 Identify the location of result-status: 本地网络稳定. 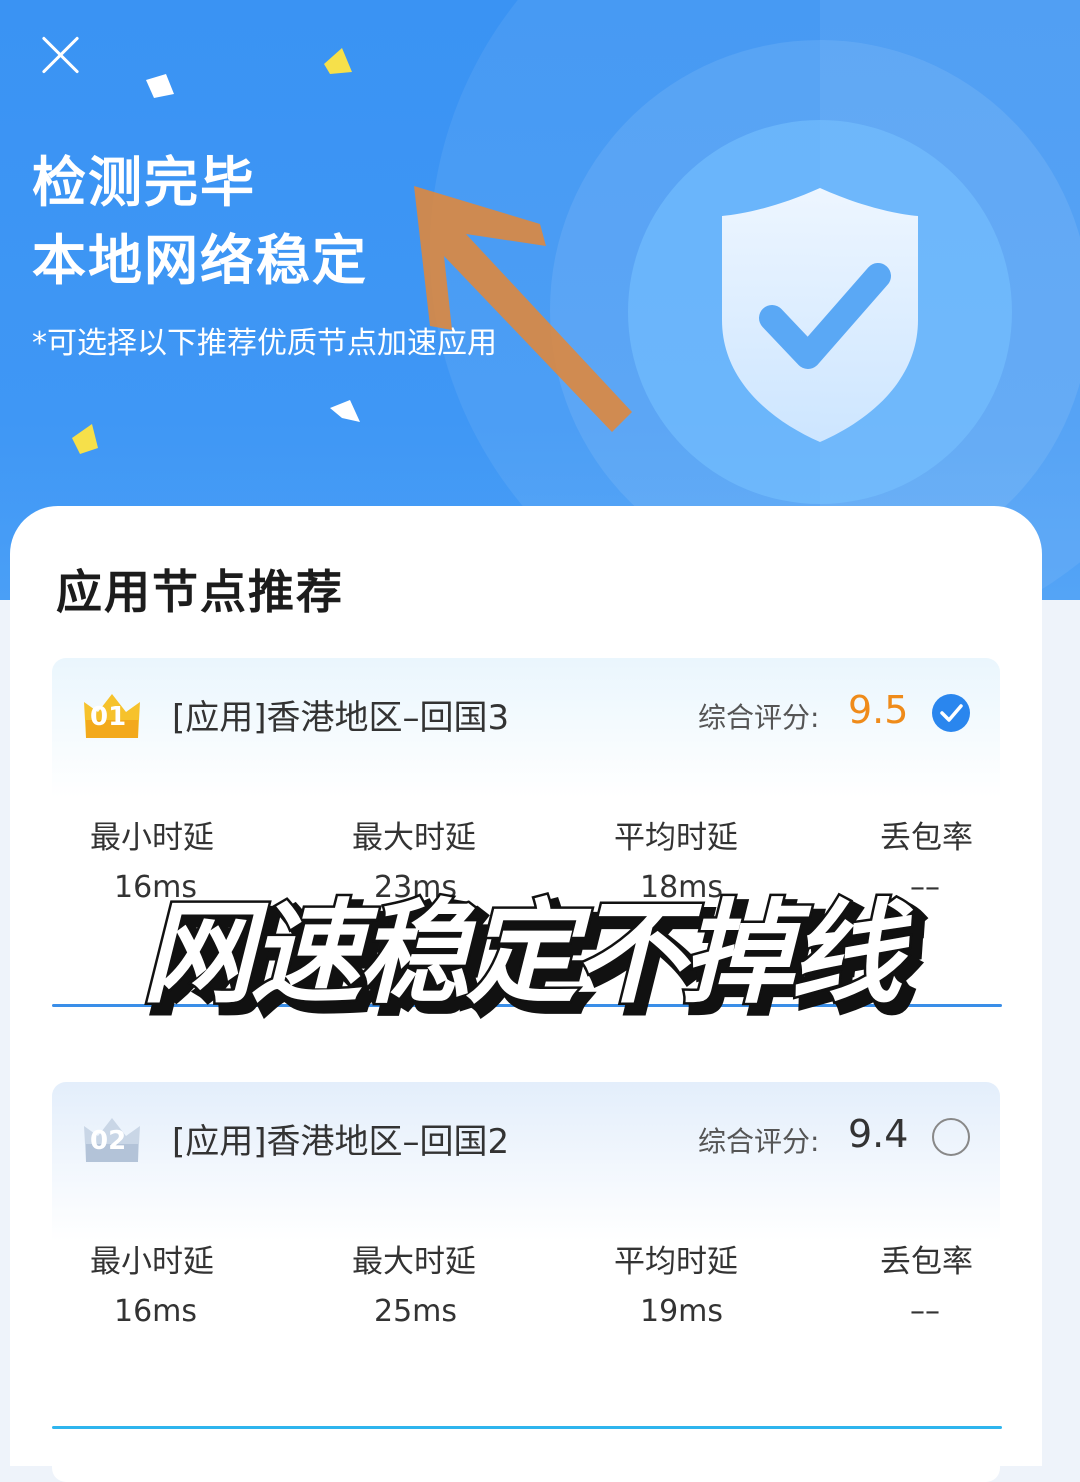
(200, 260).